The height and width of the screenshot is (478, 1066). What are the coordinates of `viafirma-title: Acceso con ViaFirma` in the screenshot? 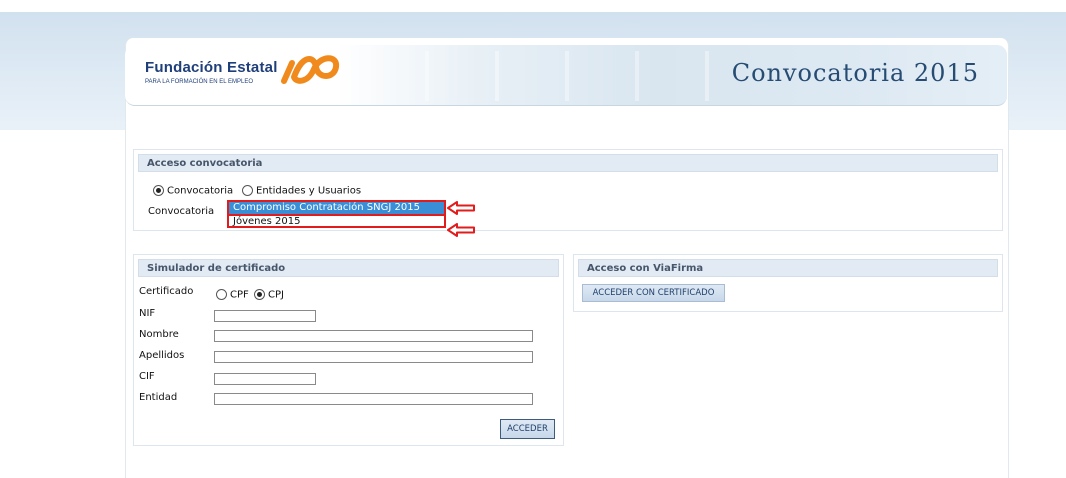 It's located at (788, 268).